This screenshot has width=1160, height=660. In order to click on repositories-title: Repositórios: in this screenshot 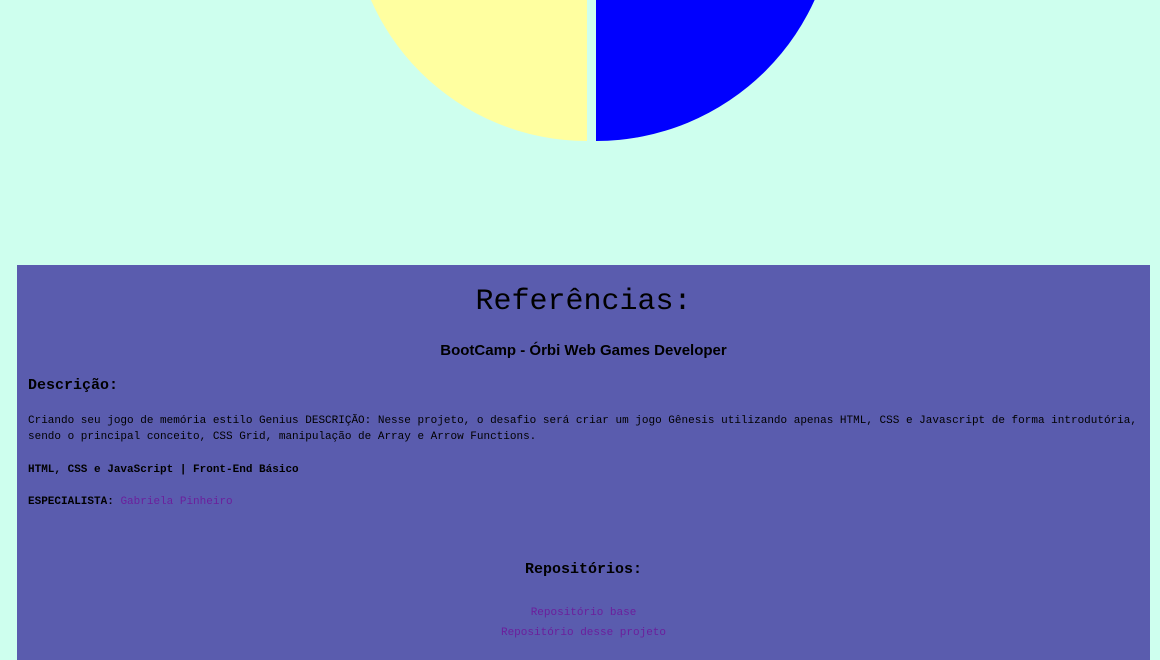, I will do `click(583, 569)`.